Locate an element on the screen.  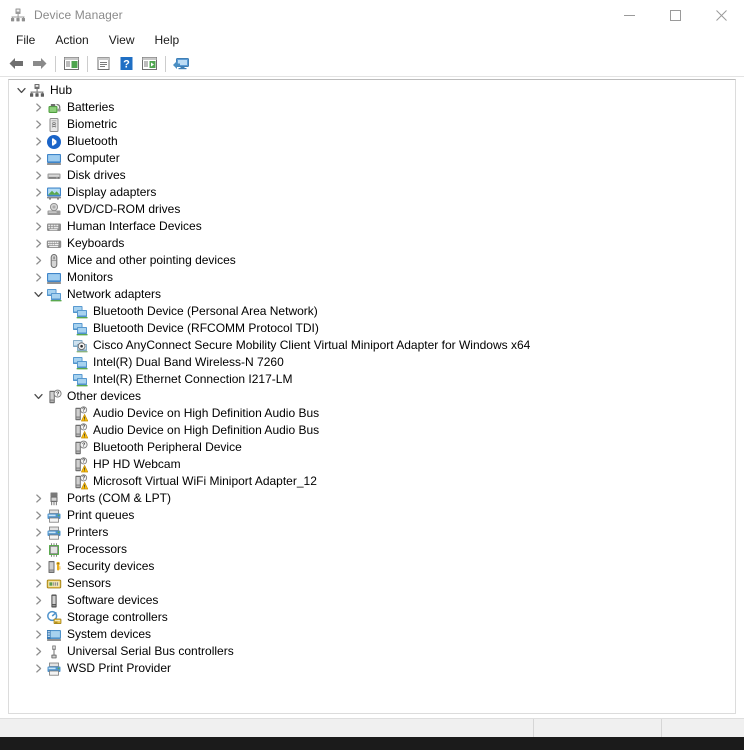
tree-node: Ports (COM & LPT) is located at coordinates (372, 498).